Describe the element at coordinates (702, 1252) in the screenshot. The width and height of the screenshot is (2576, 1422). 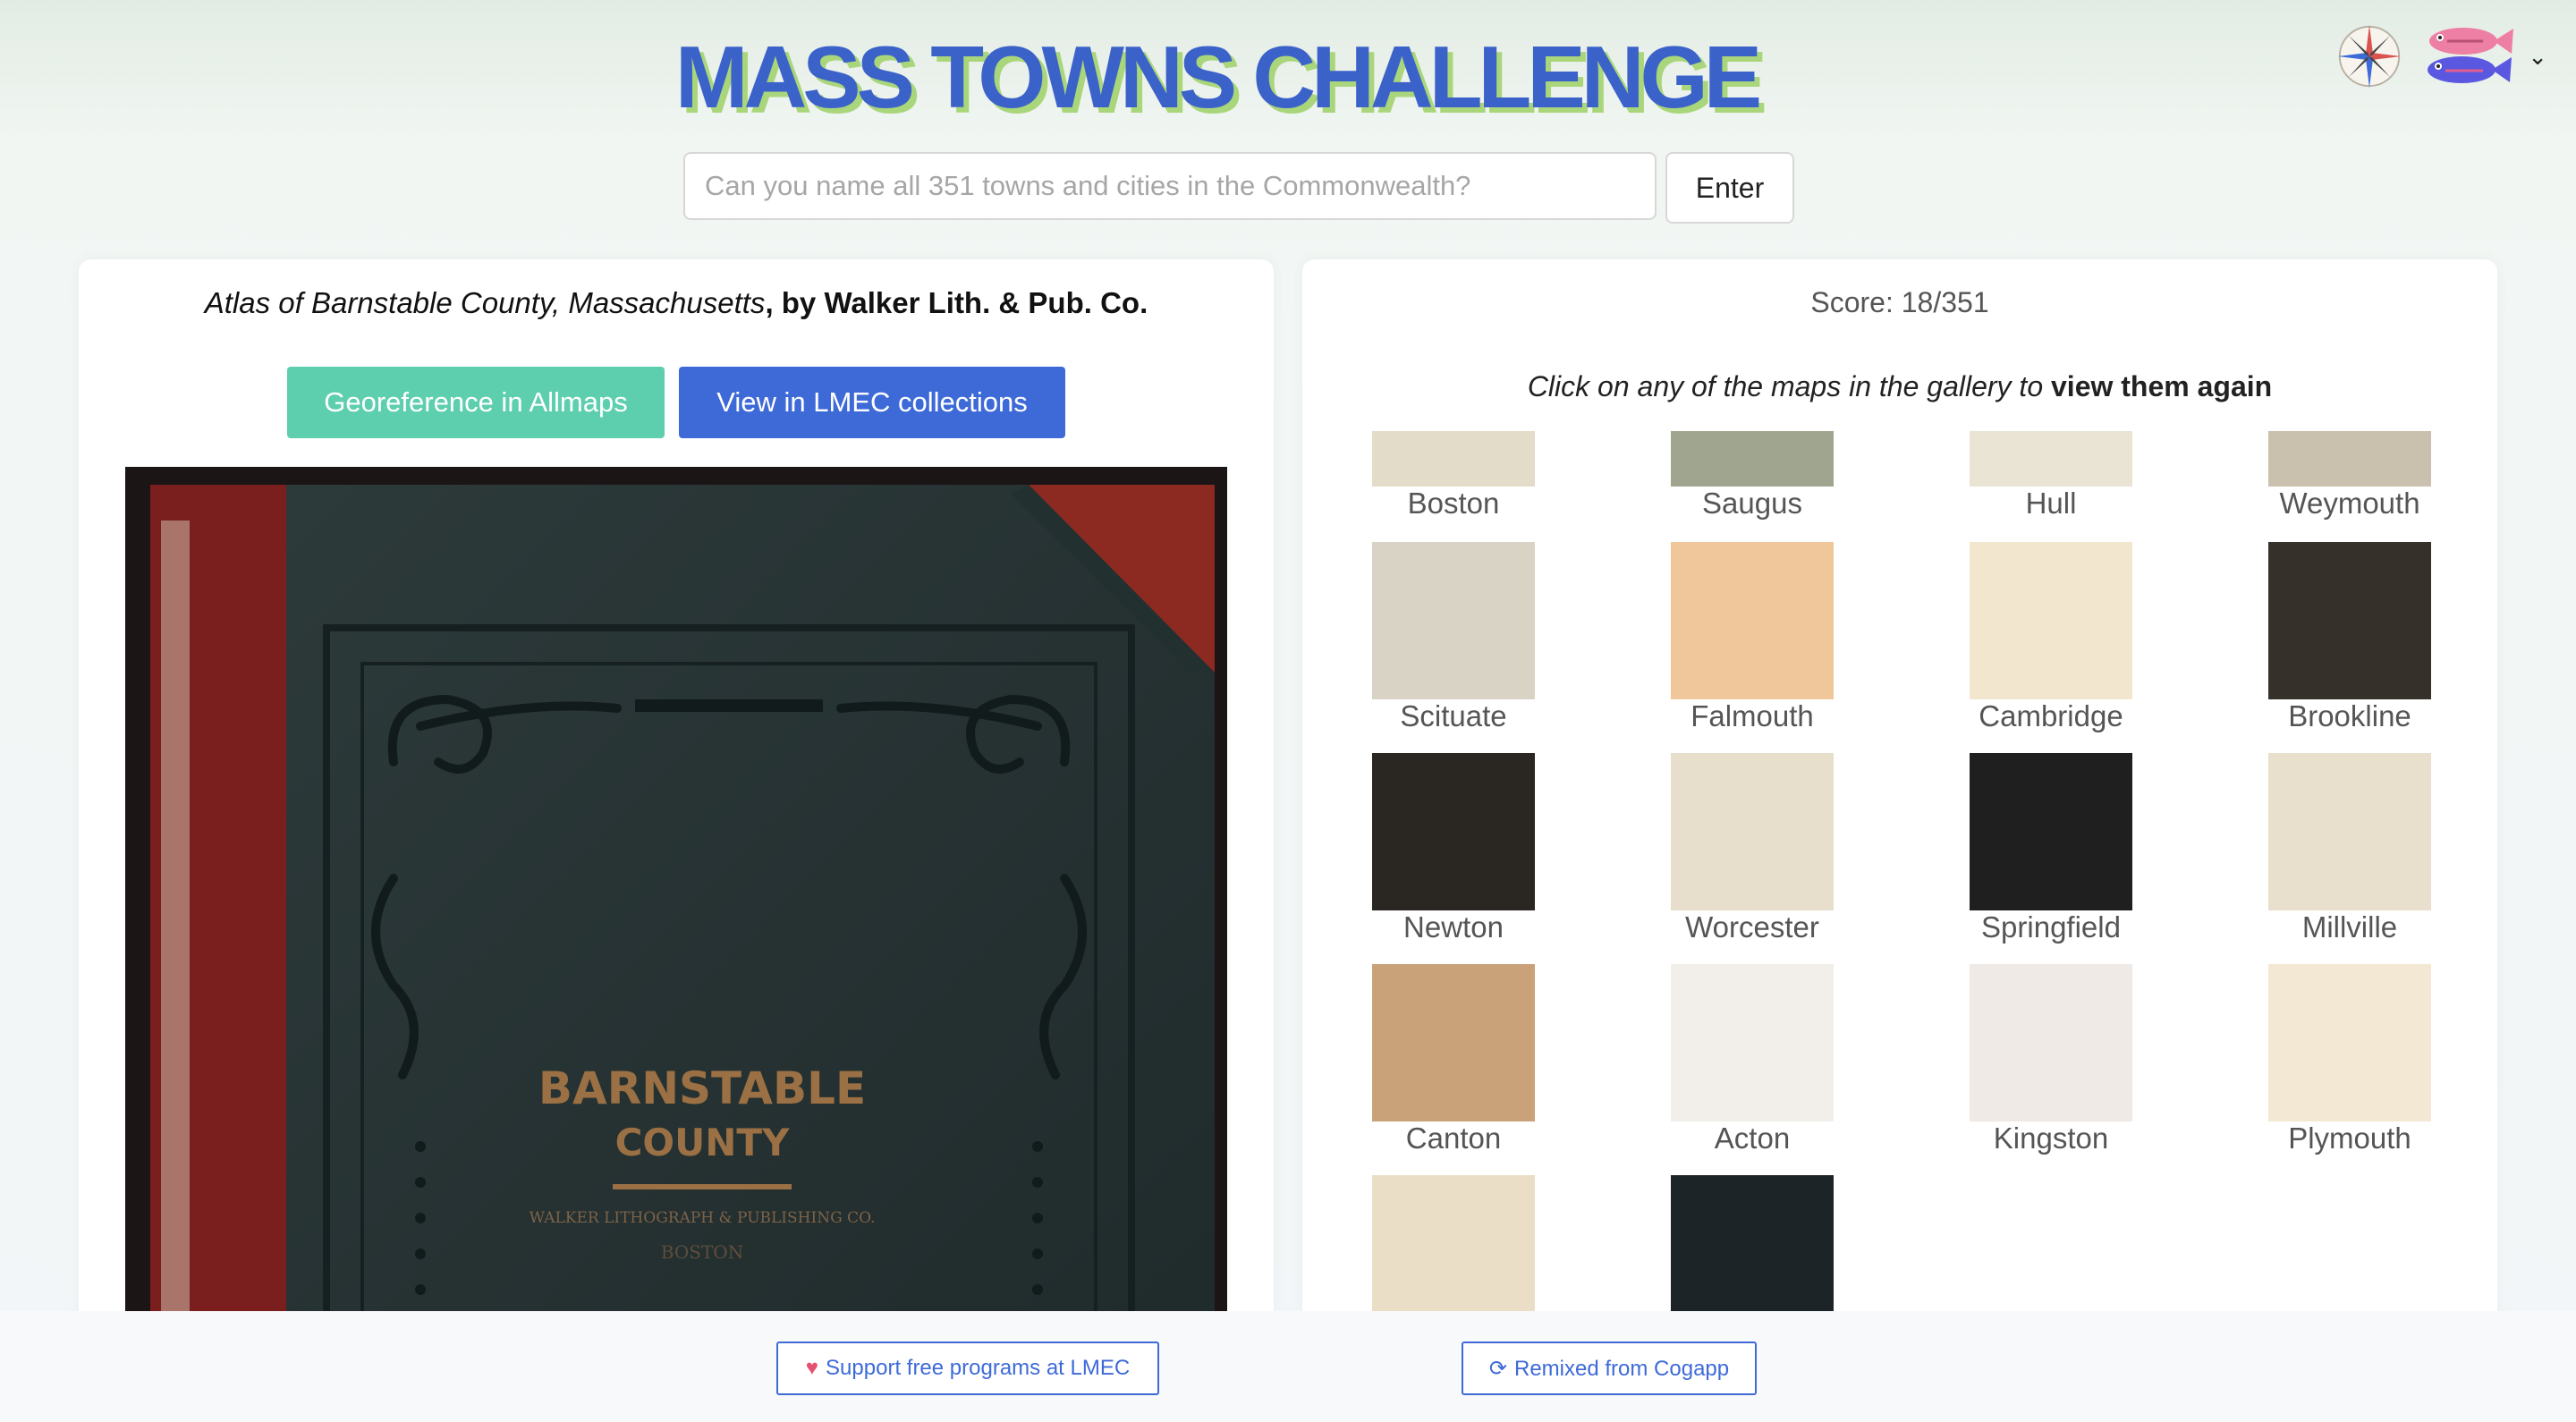
I see `cover-city: BOSTON` at that location.